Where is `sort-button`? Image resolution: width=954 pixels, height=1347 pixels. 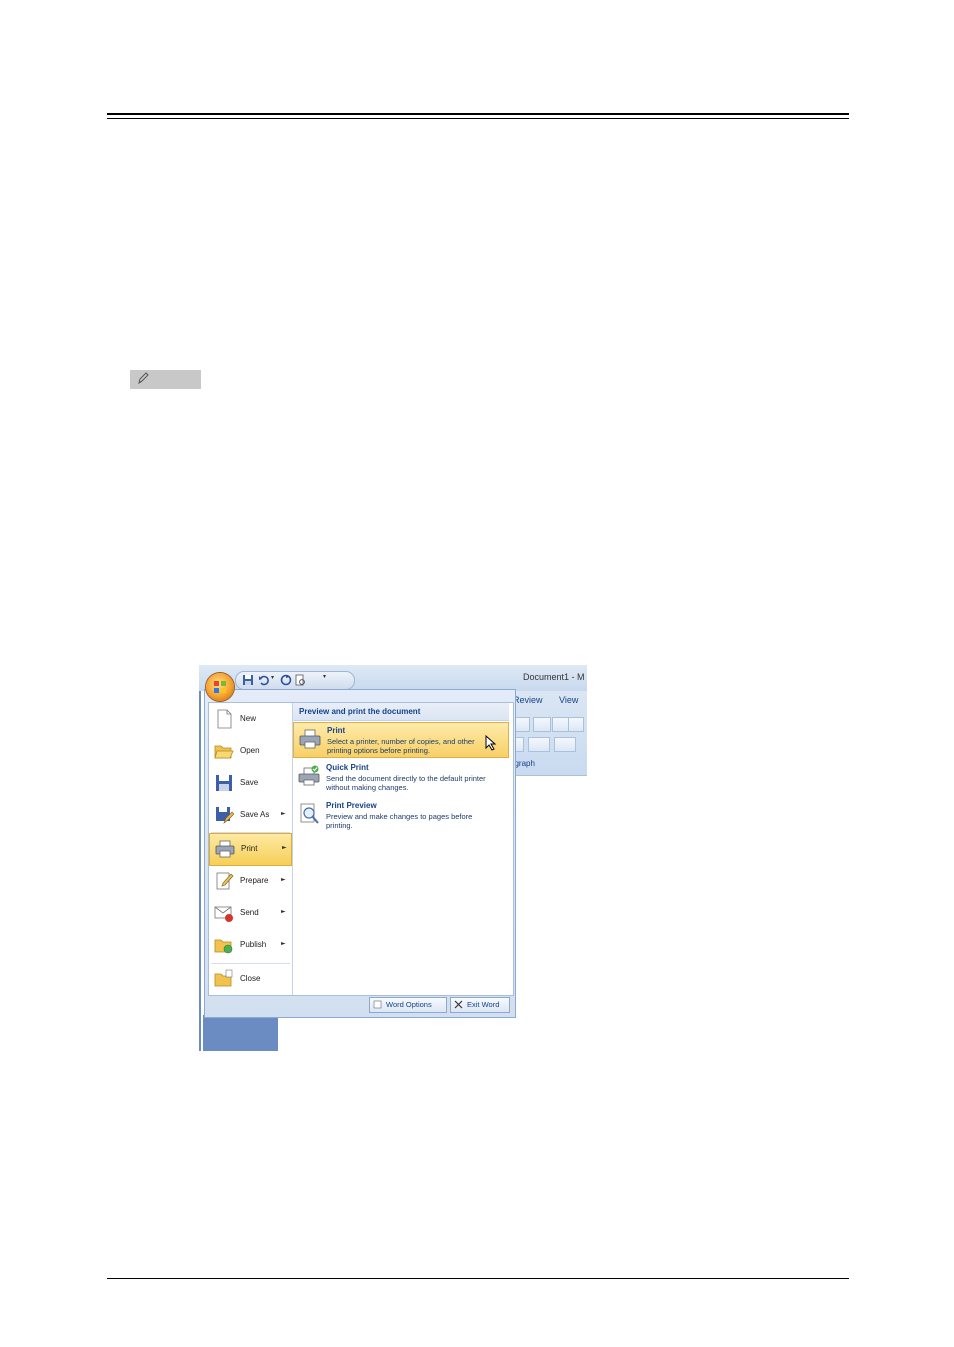 sort-button is located at coordinates (576, 724).